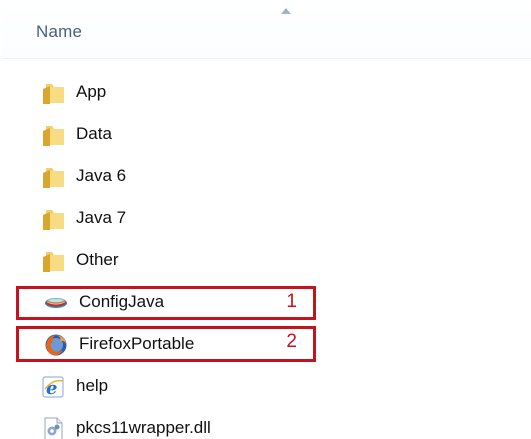 The image size is (531, 439). I want to click on internet-explorer-icon: e, so click(53, 387).